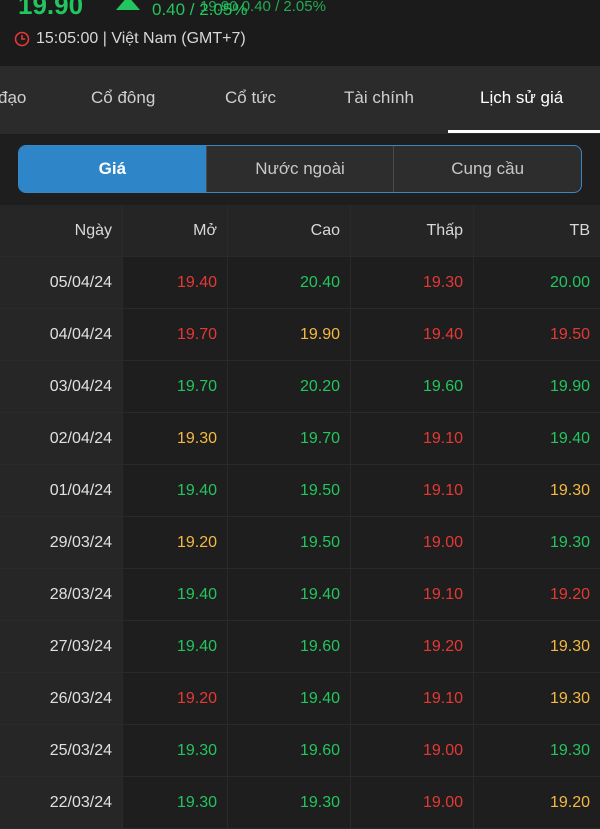 This screenshot has width=600, height=829. Describe the element at coordinates (13, 98) in the screenshot. I see `tab-lanh-dao: đạo` at that location.